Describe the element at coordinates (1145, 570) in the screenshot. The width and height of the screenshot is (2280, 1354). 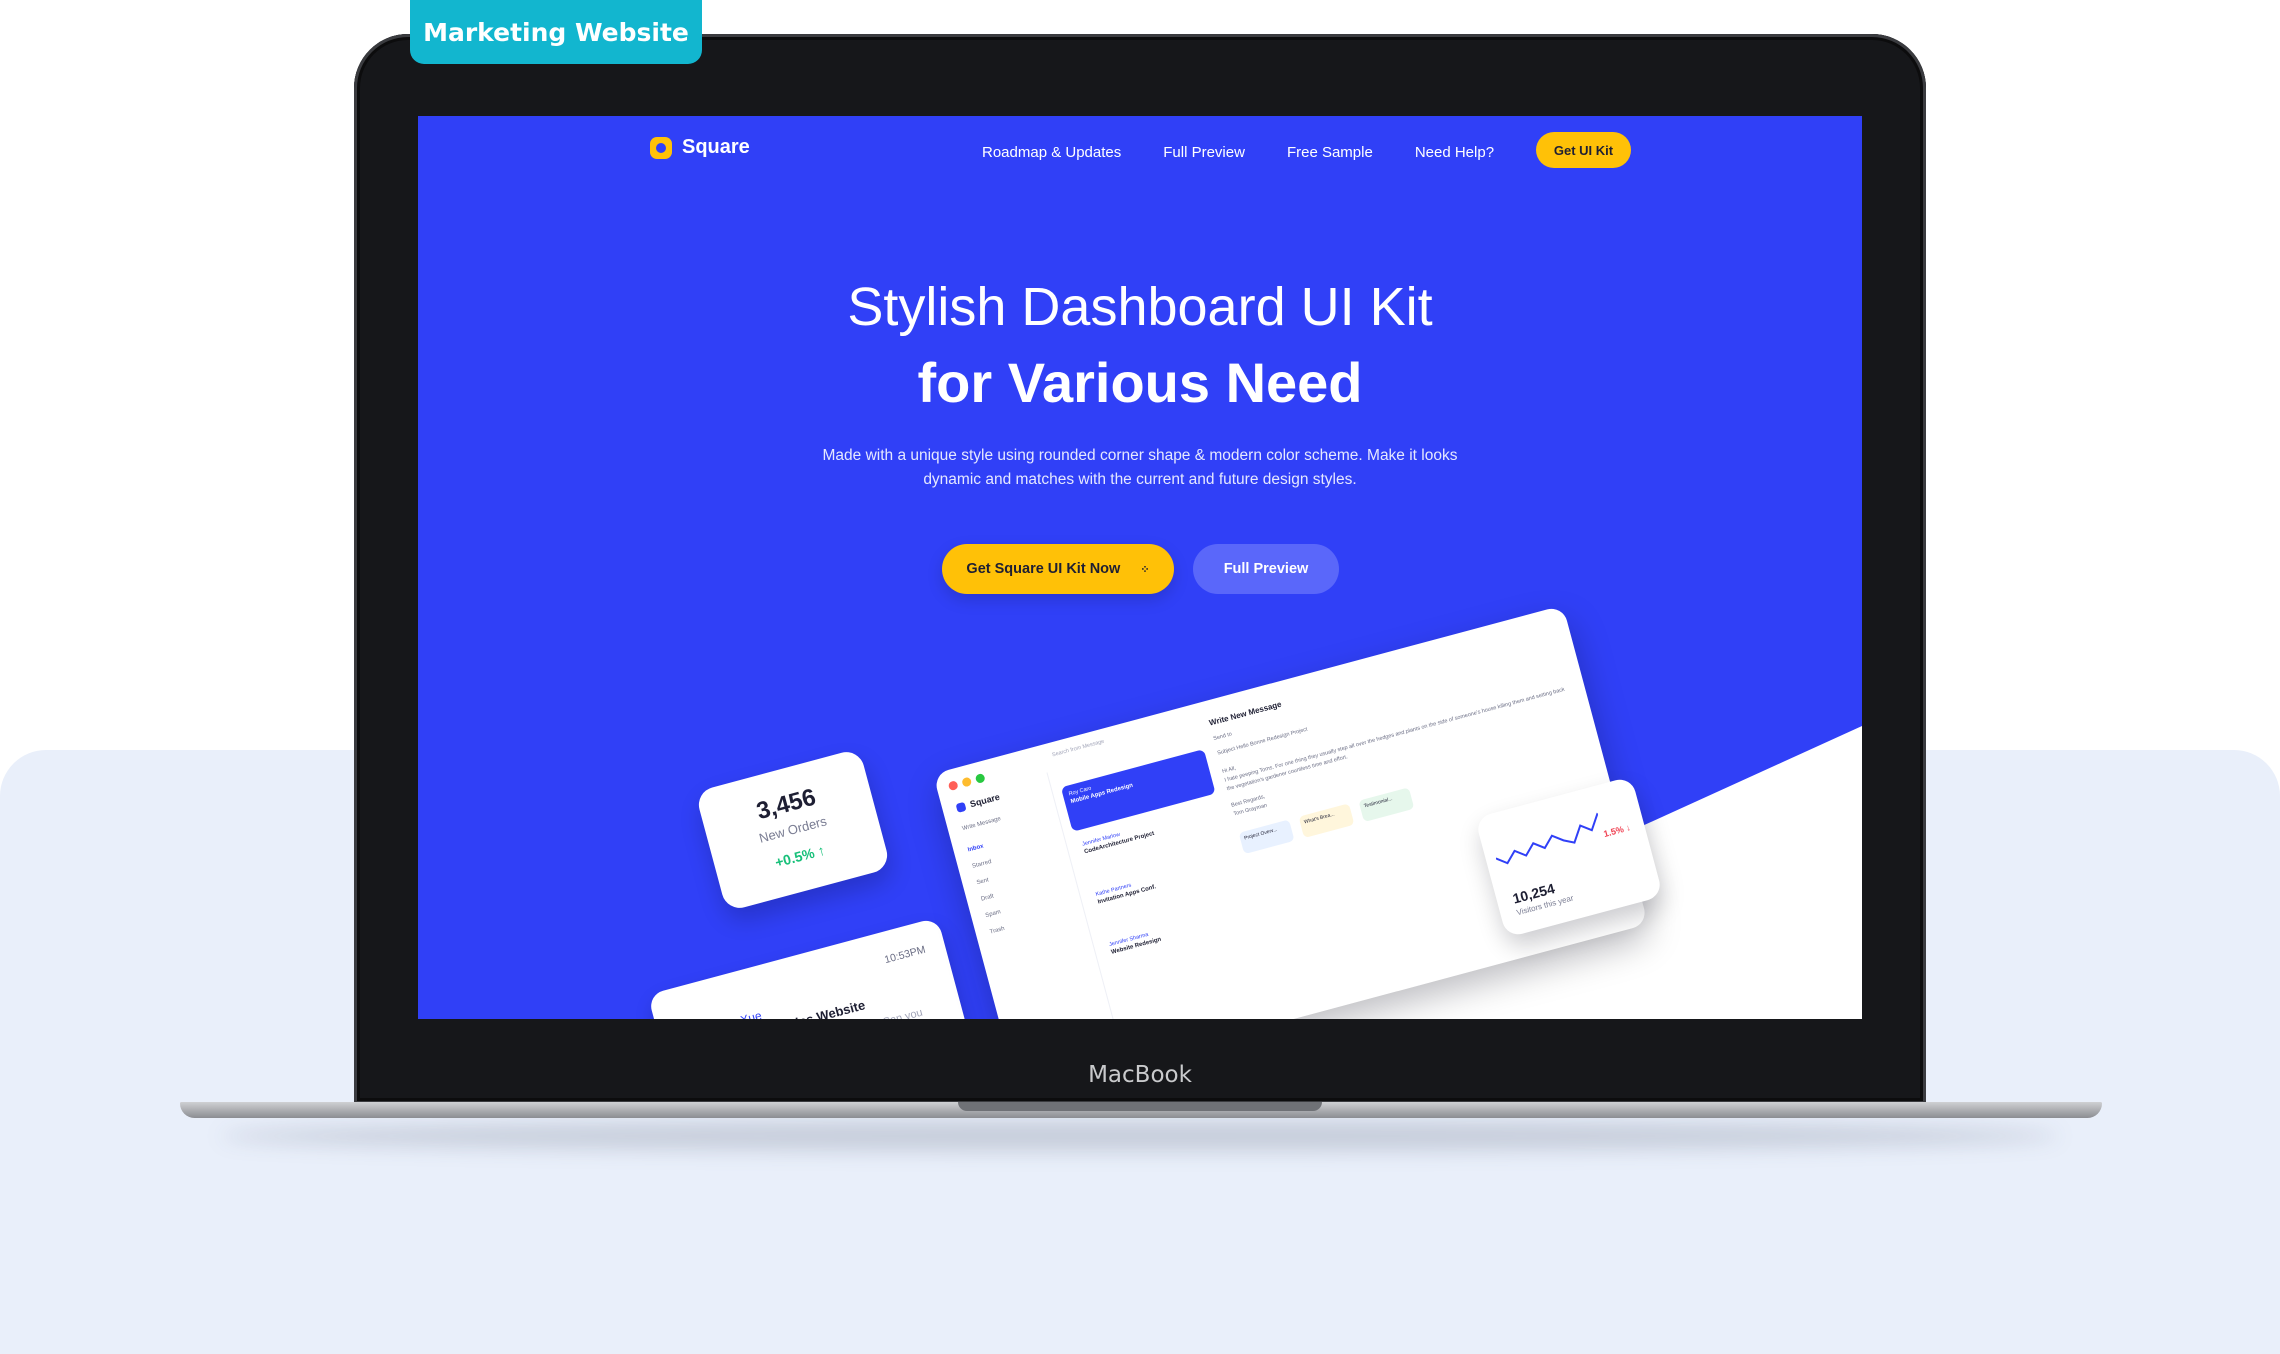
I see `sparkle-icon: ⁘` at that location.